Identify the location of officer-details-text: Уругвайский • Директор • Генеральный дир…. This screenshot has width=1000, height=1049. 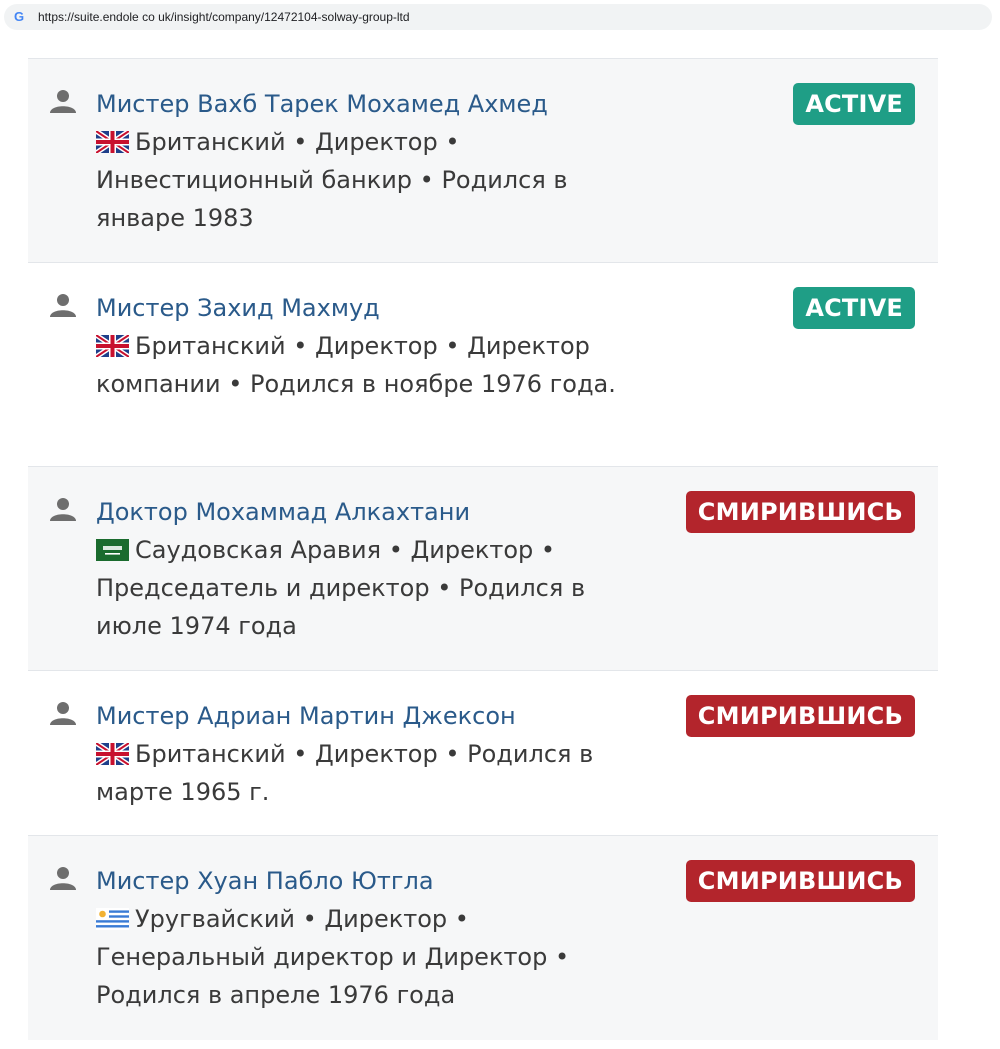
(333, 957).